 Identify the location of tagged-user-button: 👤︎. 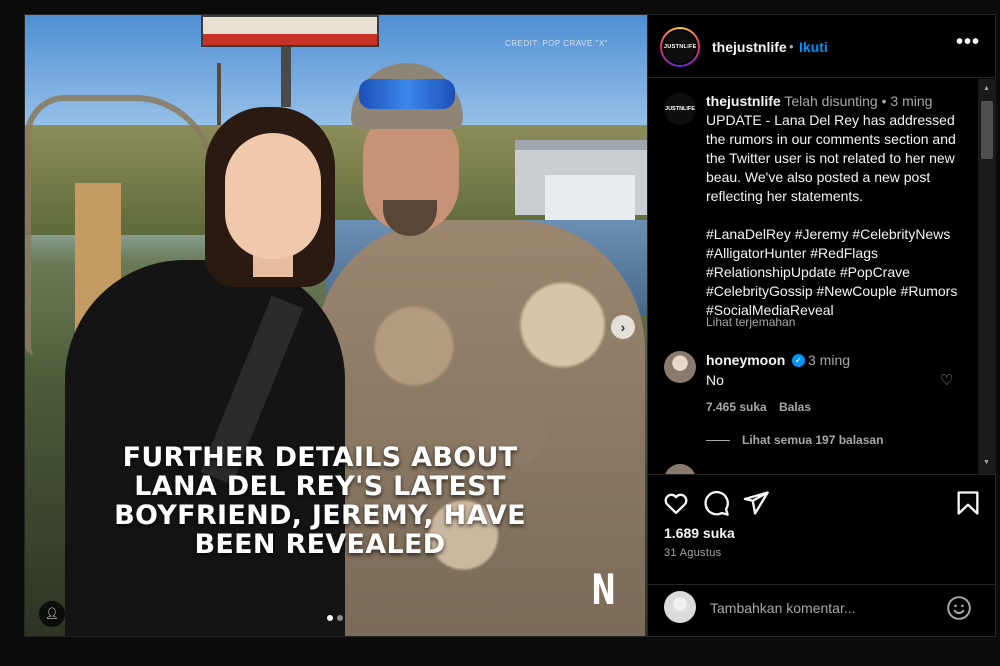
(52, 614).